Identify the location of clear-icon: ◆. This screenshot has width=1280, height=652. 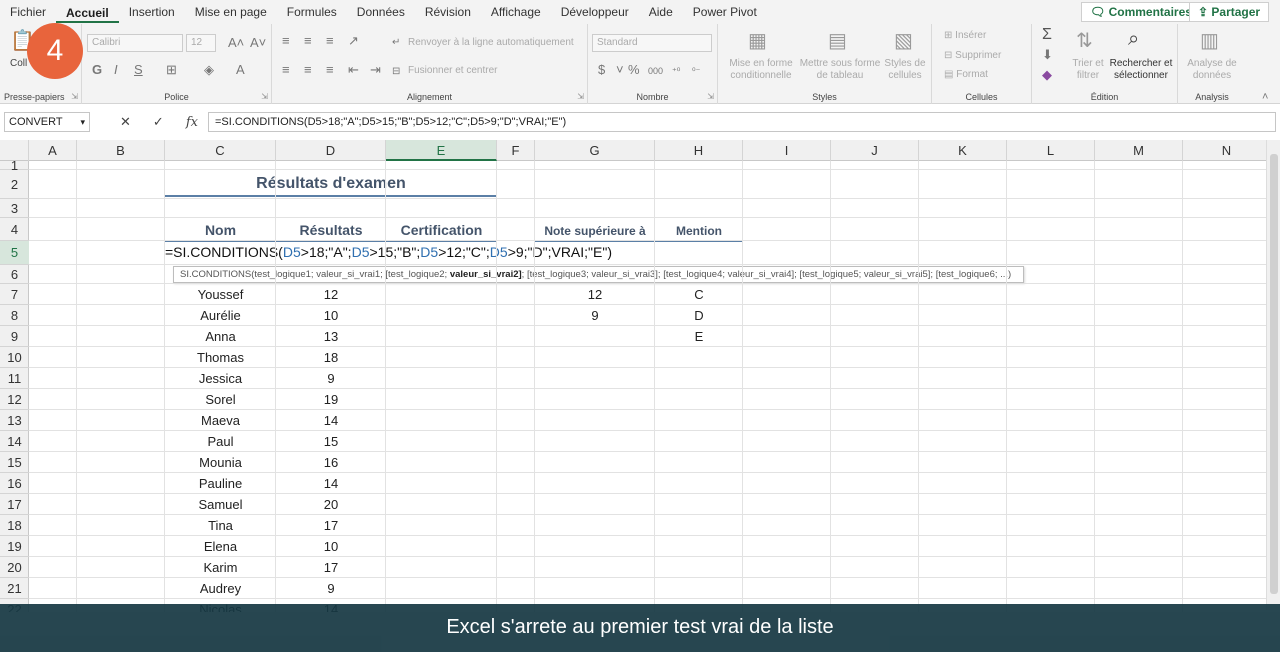
(1047, 75).